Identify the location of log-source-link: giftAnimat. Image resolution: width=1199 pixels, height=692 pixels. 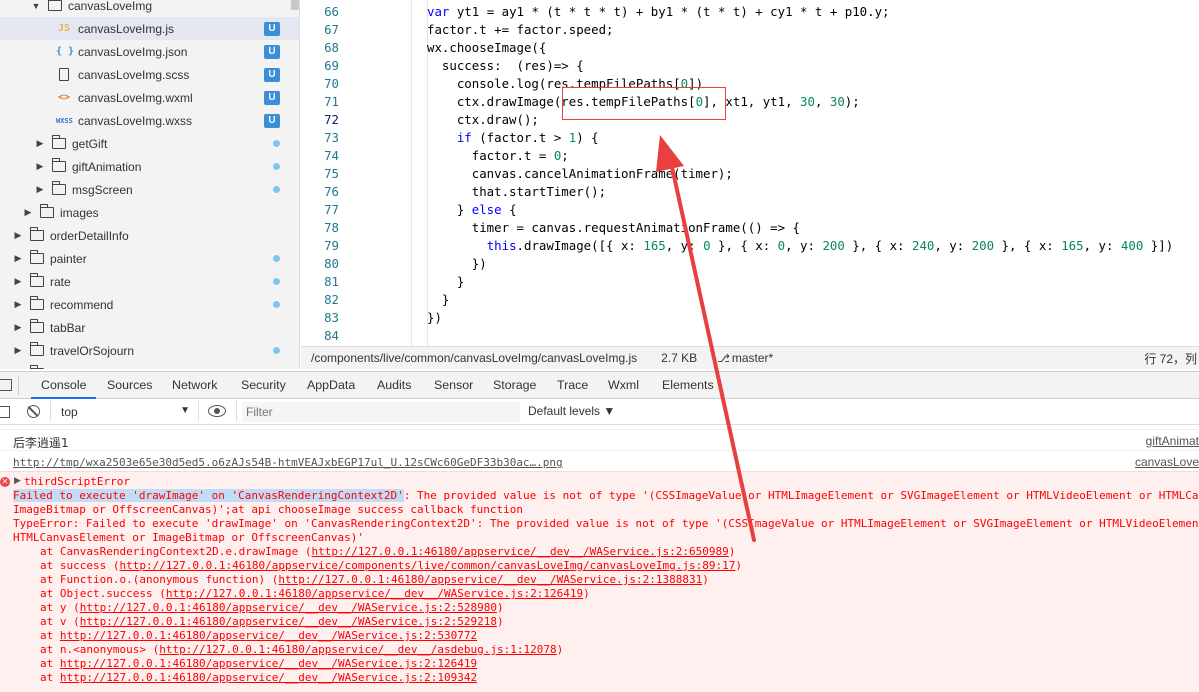
(1172, 441).